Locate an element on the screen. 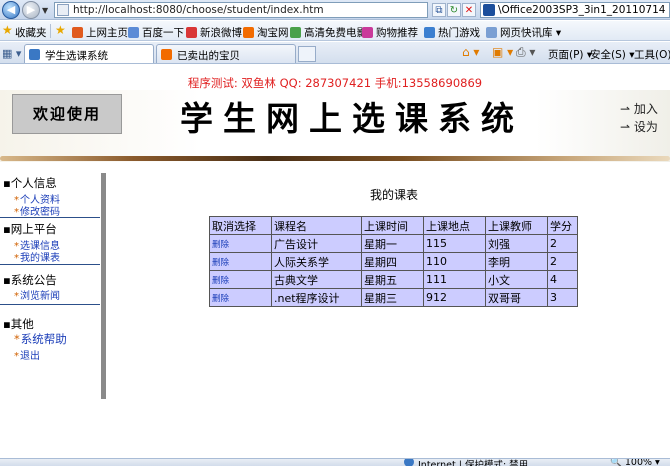 The image size is (670, 466). table-row: 删除 .net程序设计 星期三 912 双哥哥 3 is located at coordinates (393, 297).